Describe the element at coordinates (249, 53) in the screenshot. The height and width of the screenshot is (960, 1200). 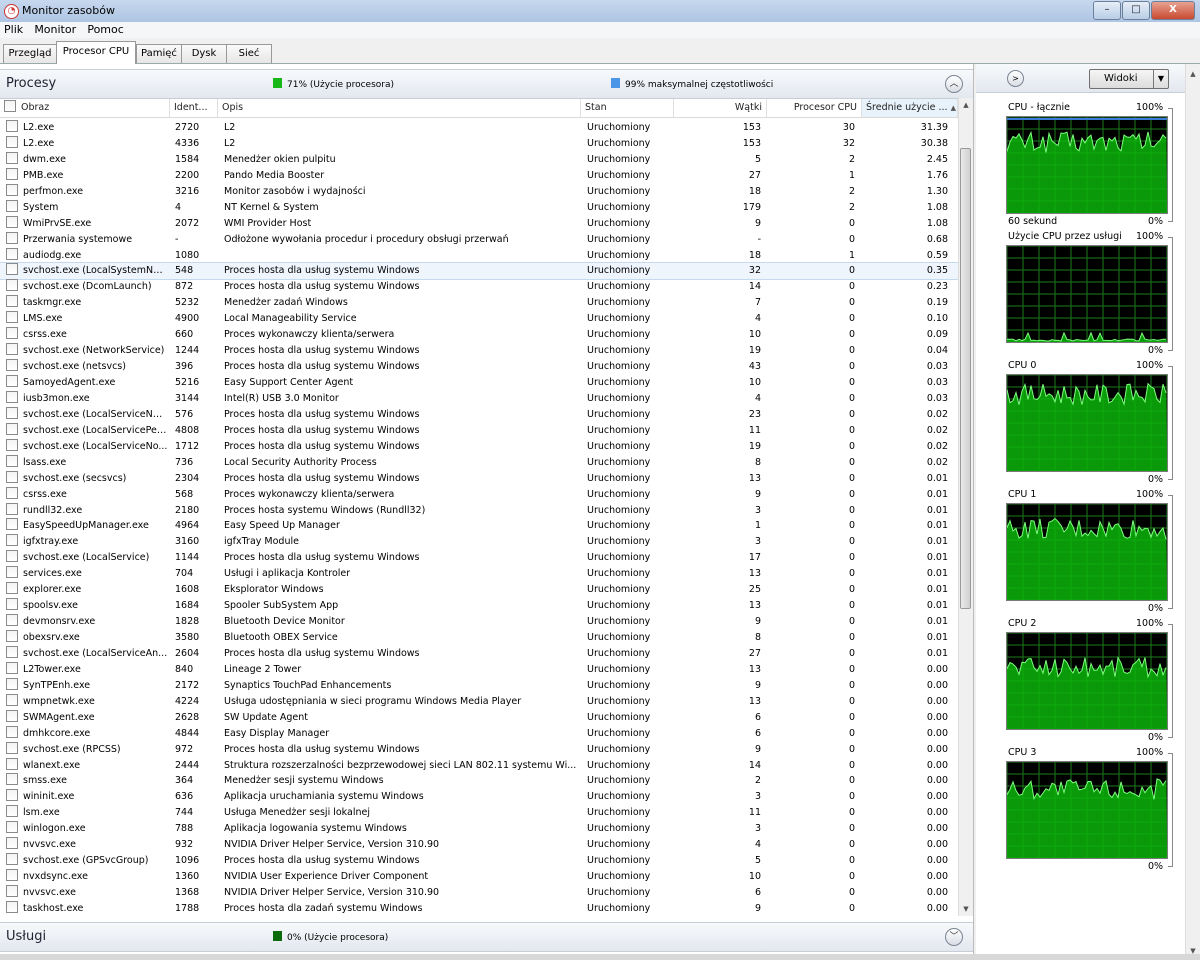
I see `tab-network: Sieć` at that location.